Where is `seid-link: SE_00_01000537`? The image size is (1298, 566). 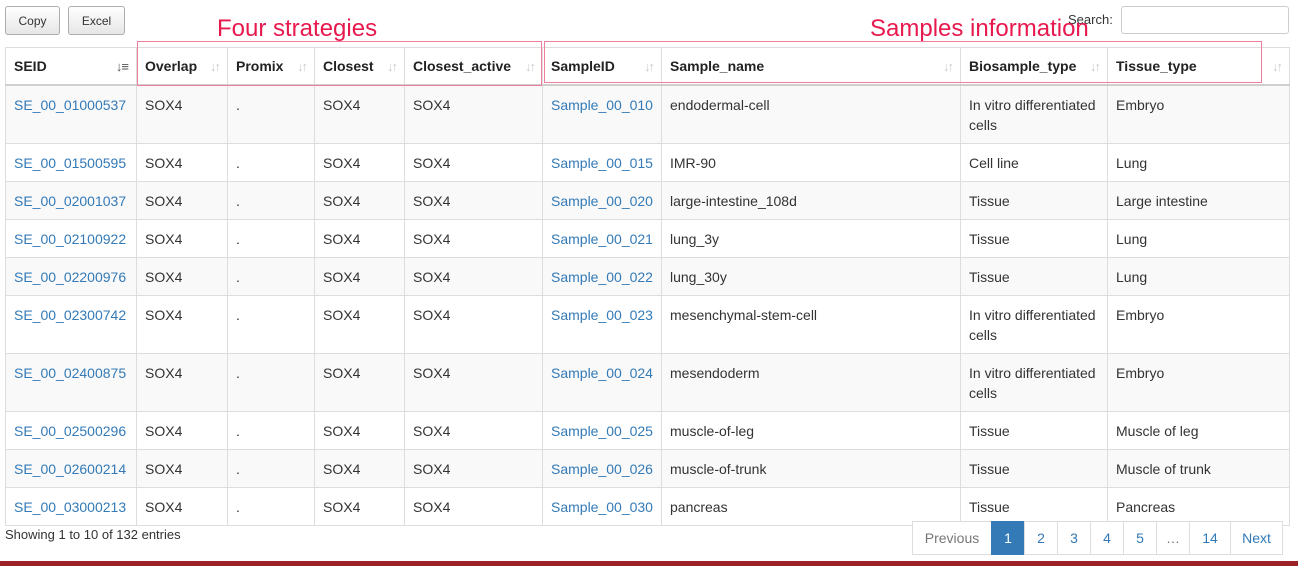 seid-link: SE_00_01000537 is located at coordinates (70, 105).